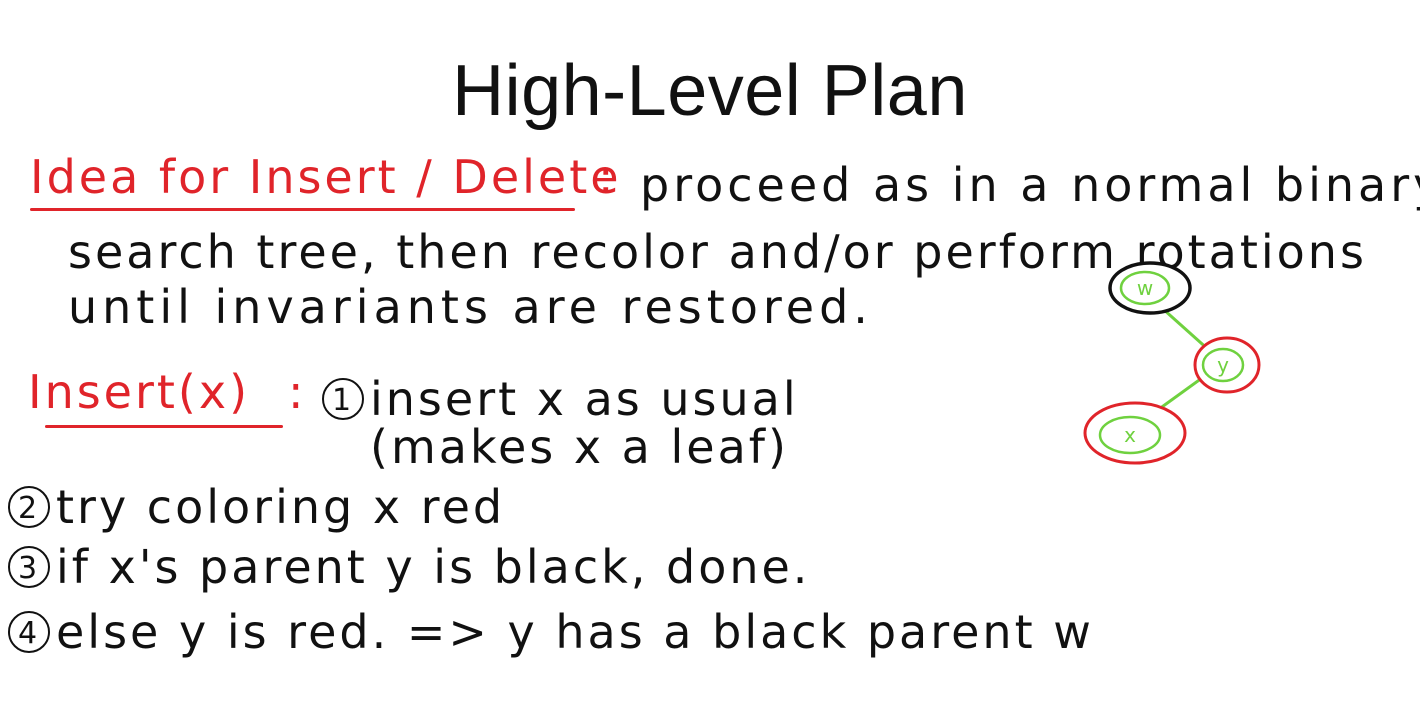 The height and width of the screenshot is (715, 1420). I want to click on insert-underline, so click(164, 426).